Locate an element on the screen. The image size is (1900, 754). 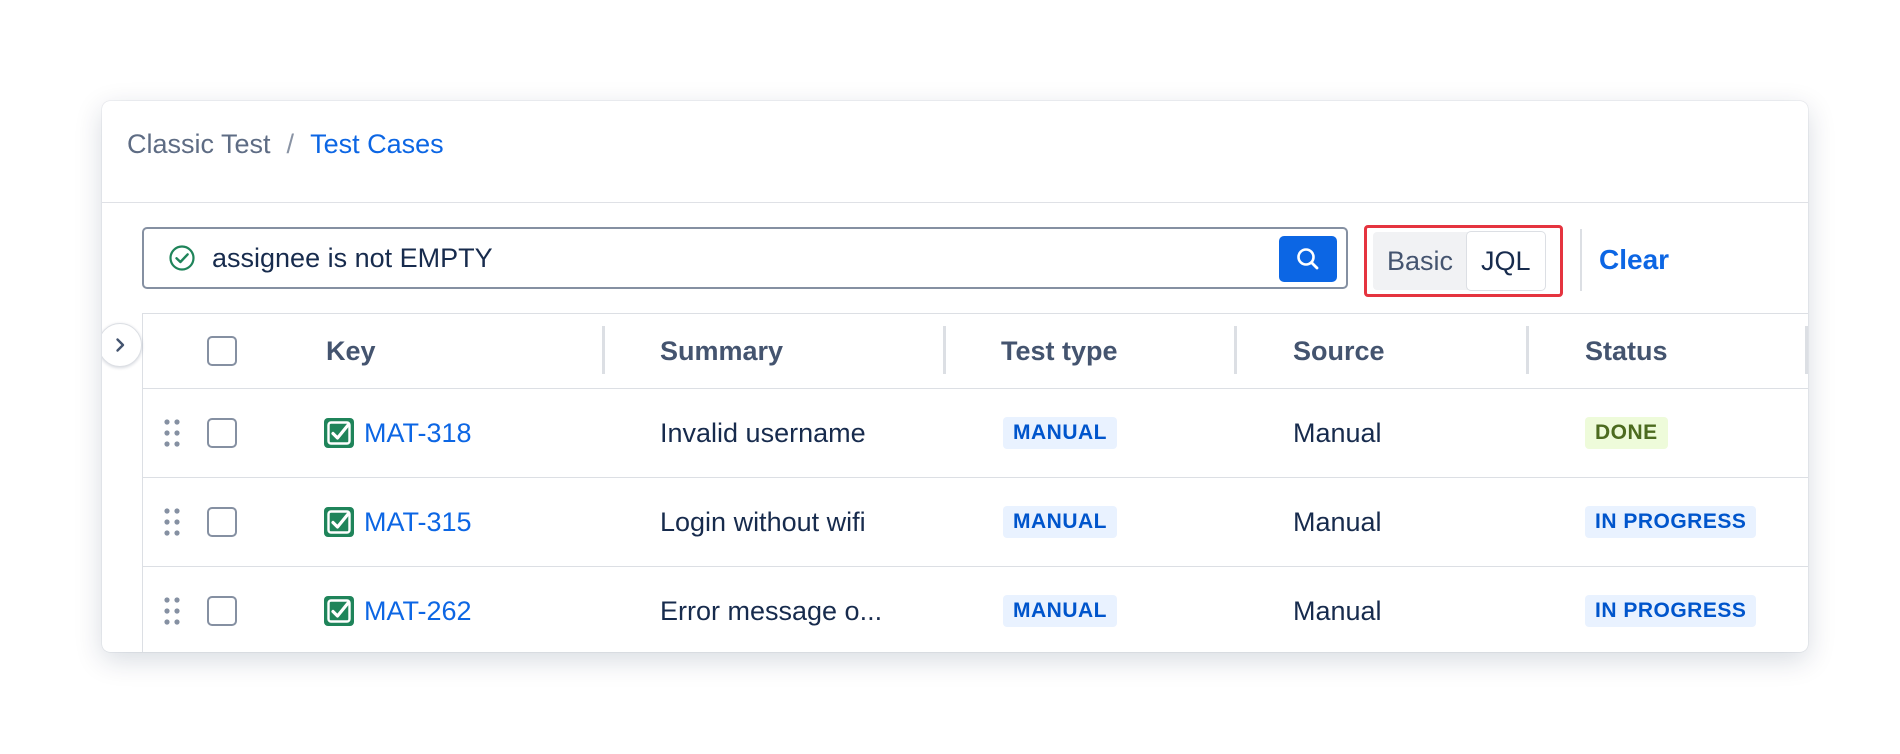
chevron-right-icon is located at coordinates (120, 345).